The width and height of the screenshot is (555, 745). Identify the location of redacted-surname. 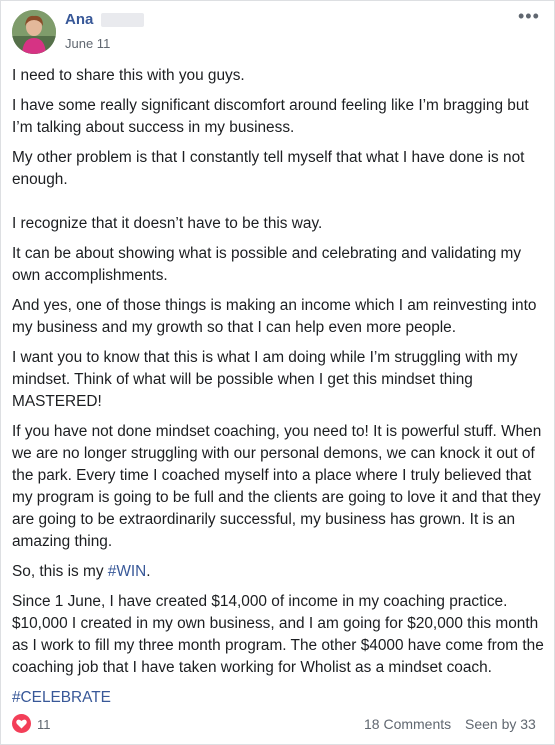
(122, 20).